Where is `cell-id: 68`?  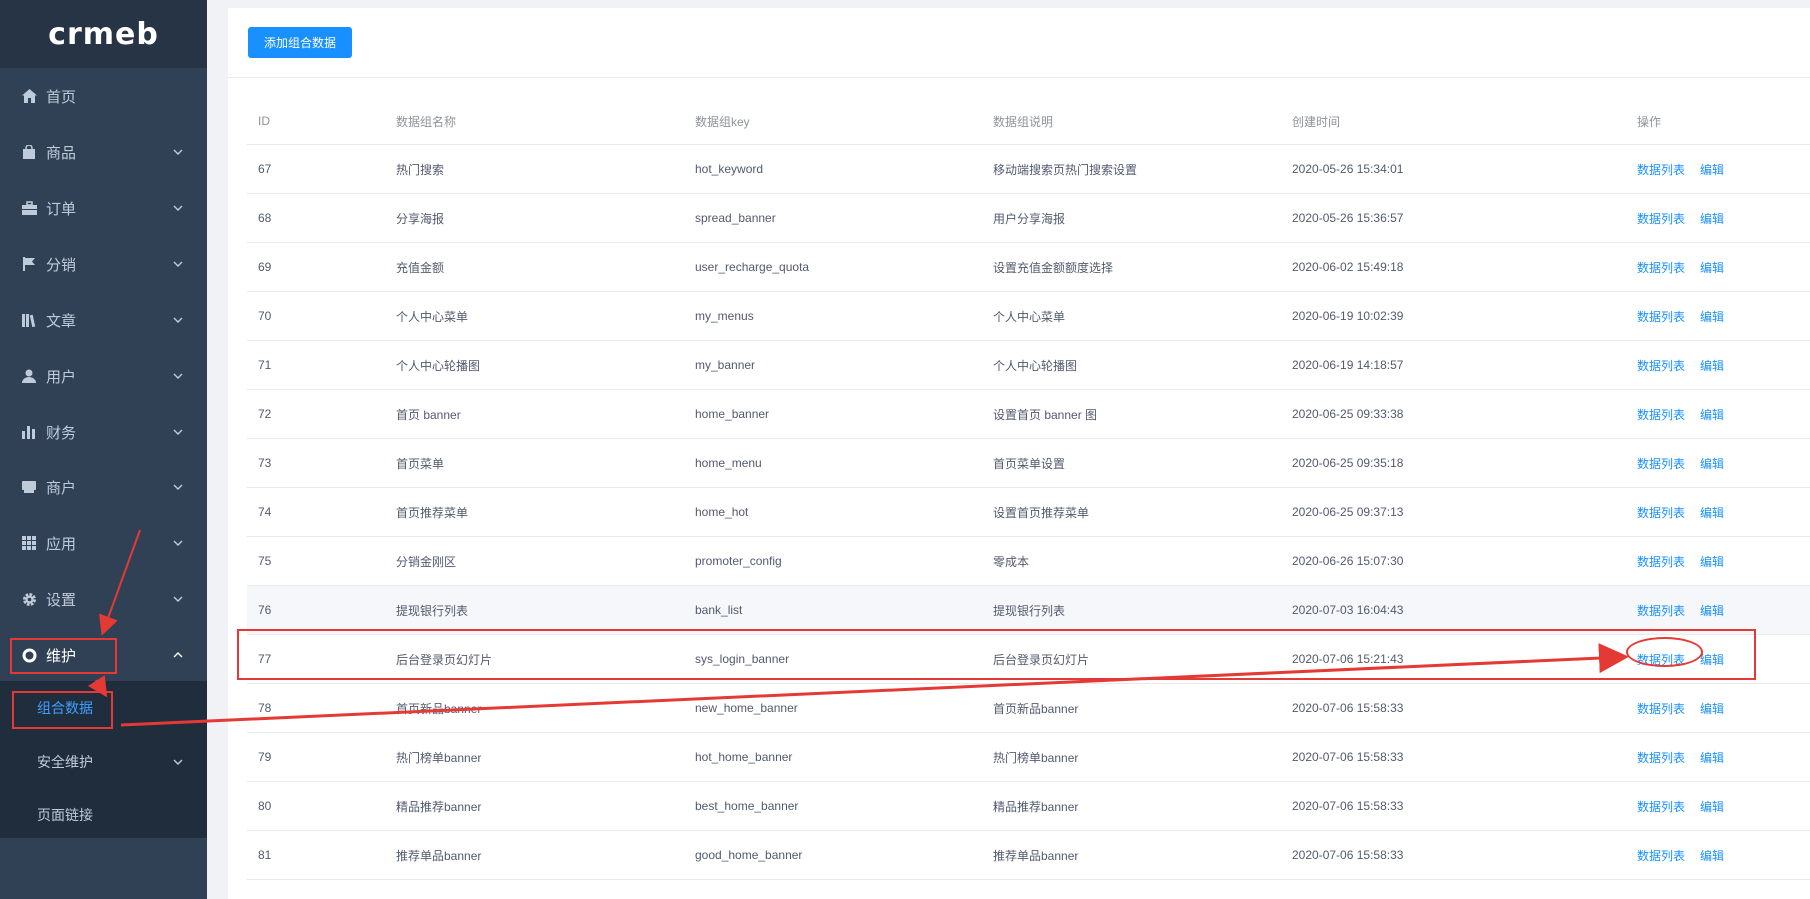
cell-id: 68 is located at coordinates (265, 218).